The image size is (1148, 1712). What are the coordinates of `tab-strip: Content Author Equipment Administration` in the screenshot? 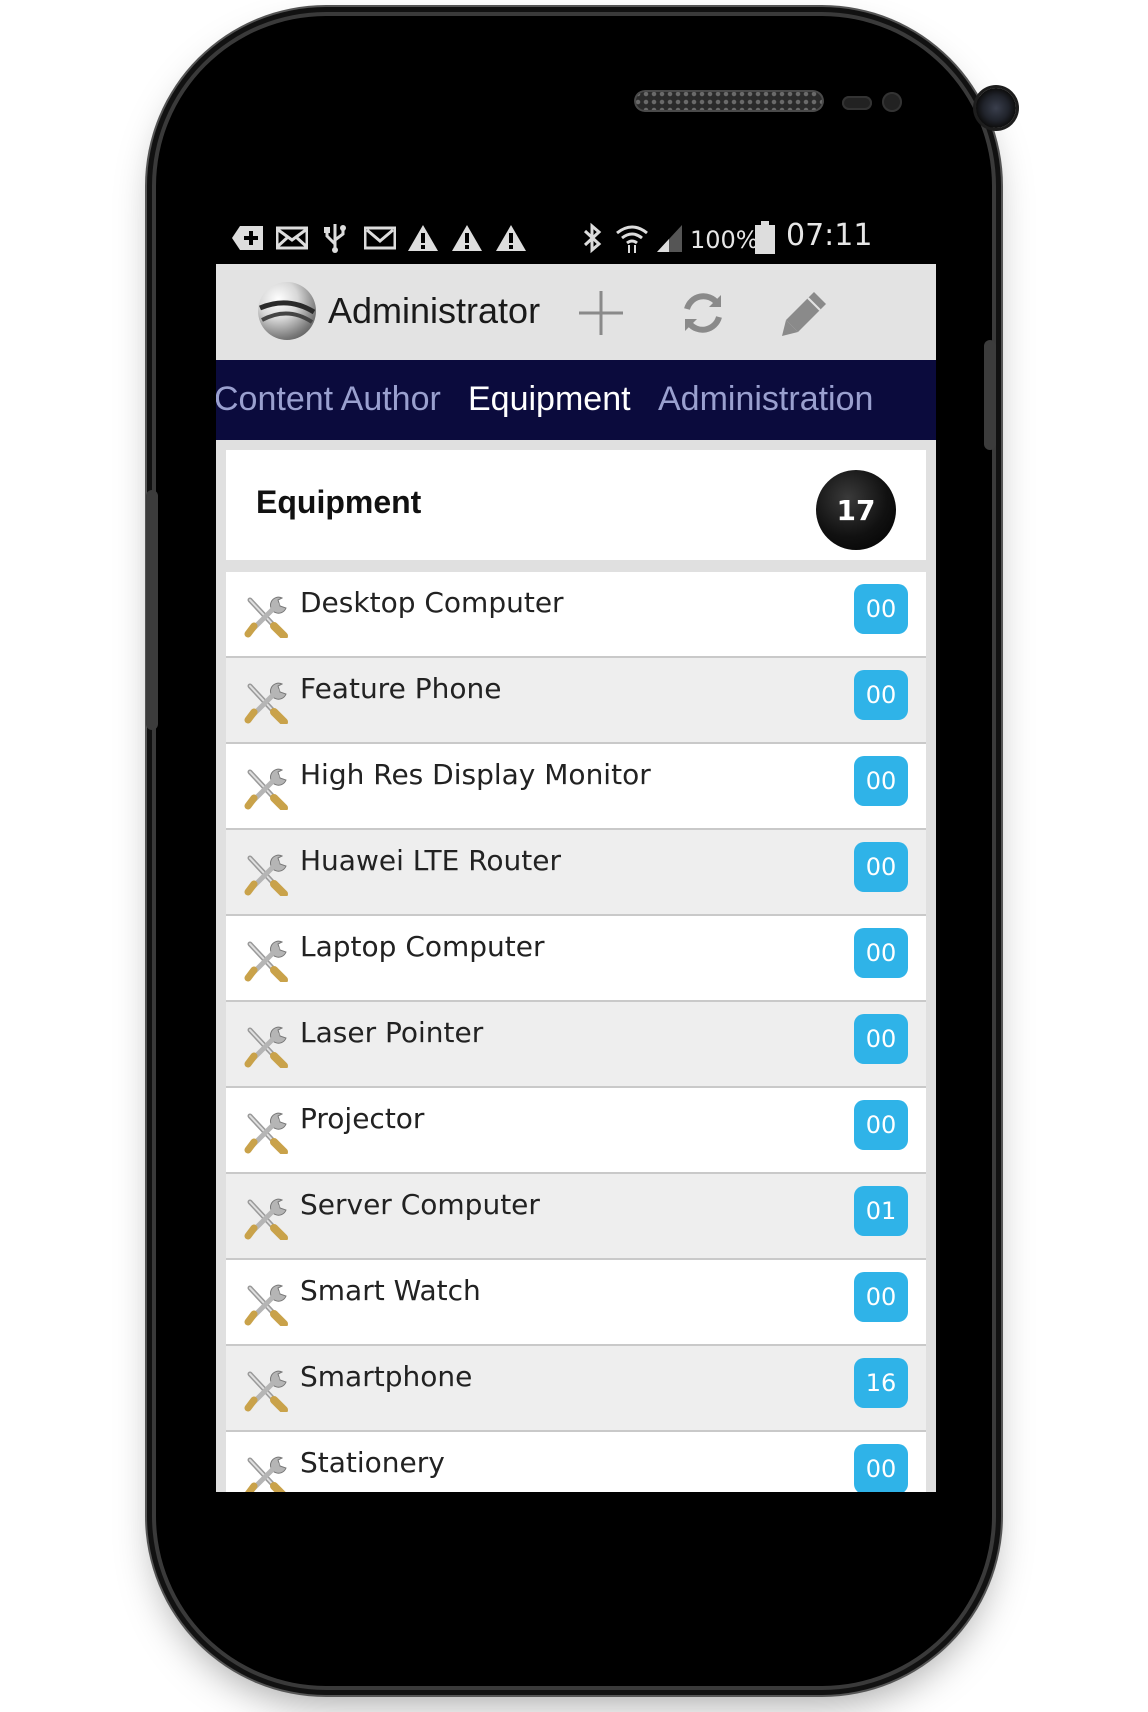 It's located at (576, 400).